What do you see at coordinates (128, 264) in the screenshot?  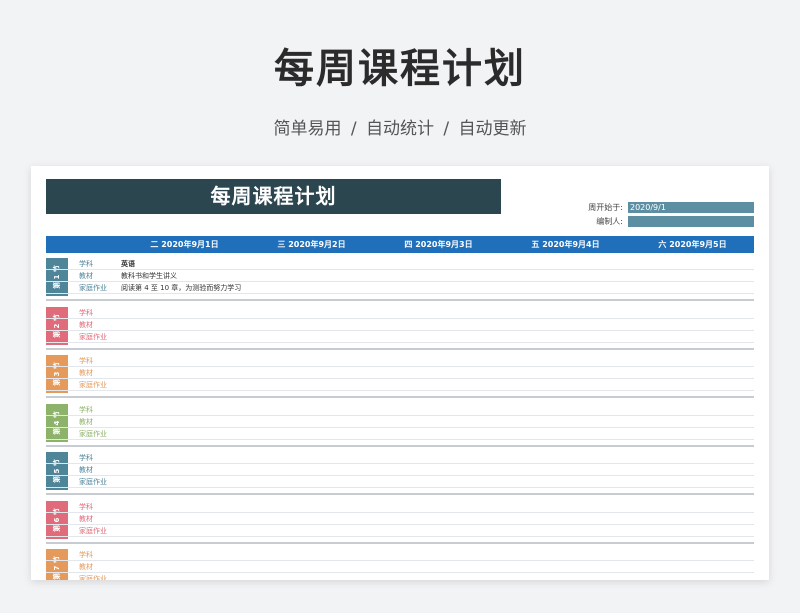 I see `cell-value: 英语` at bounding box center [128, 264].